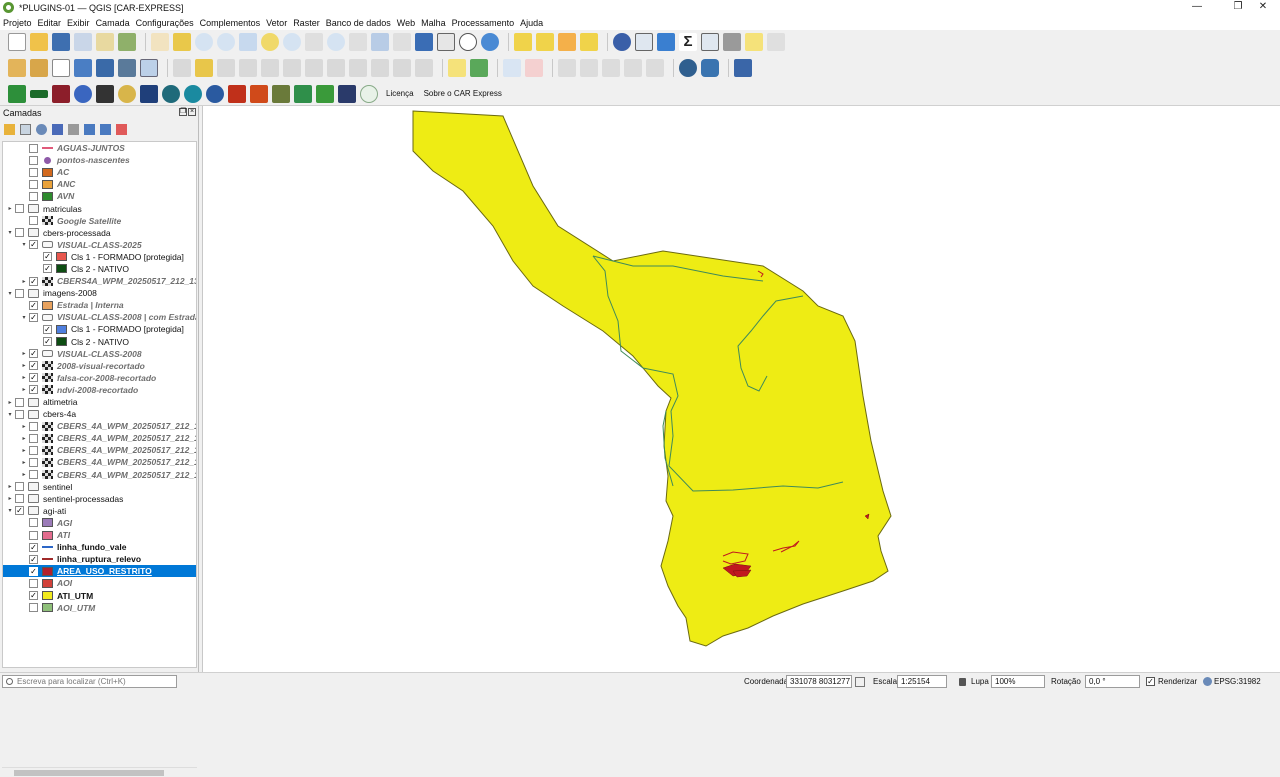 This screenshot has width=1280, height=777. Describe the element at coordinates (99, 281) in the screenshot. I see `layer-tree-row: ▸✓ CBERS4A_WPM_20250517_212_135_L` at that location.